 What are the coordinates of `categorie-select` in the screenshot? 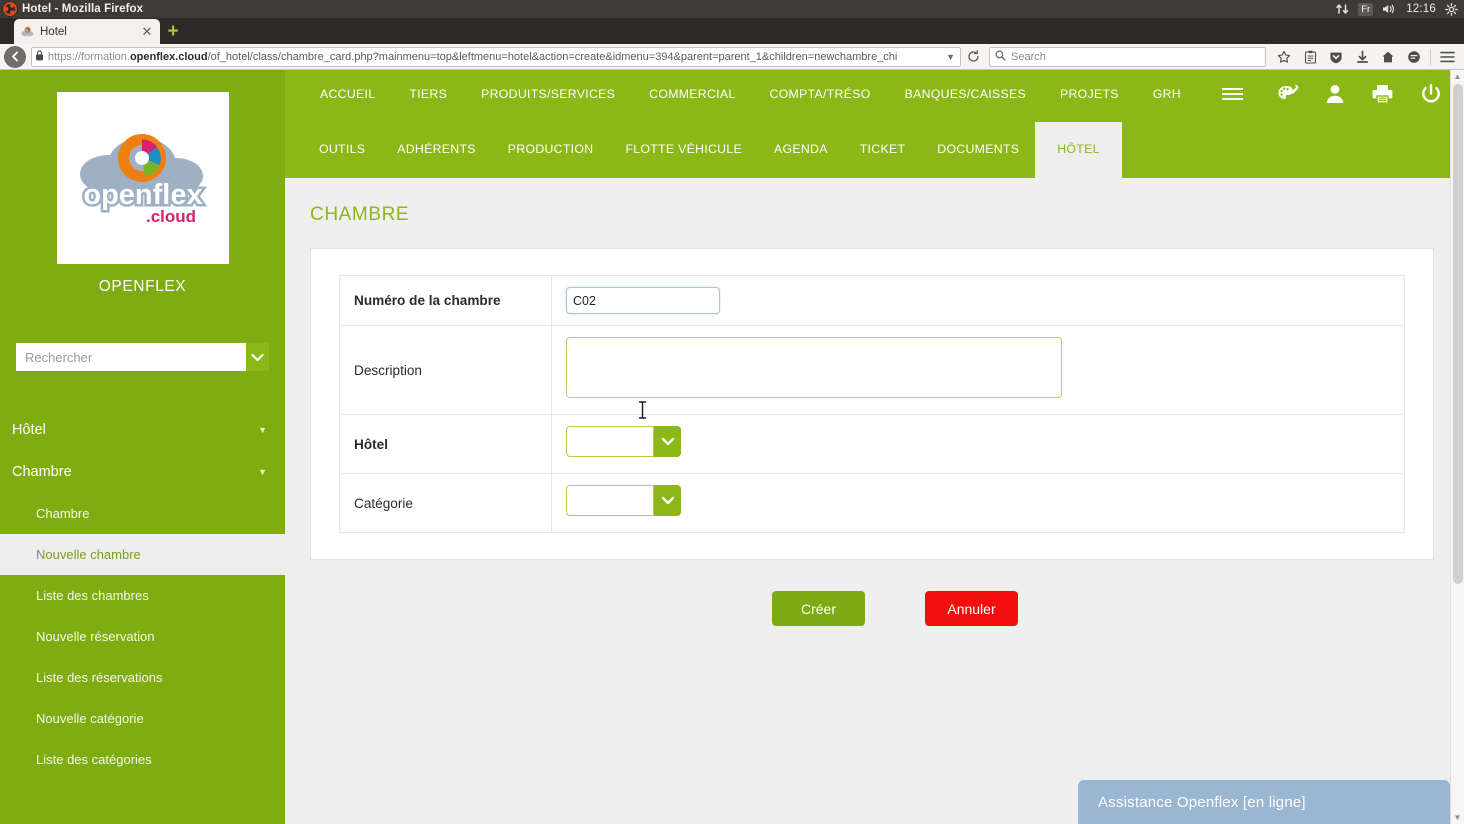 It's located at (623, 500).